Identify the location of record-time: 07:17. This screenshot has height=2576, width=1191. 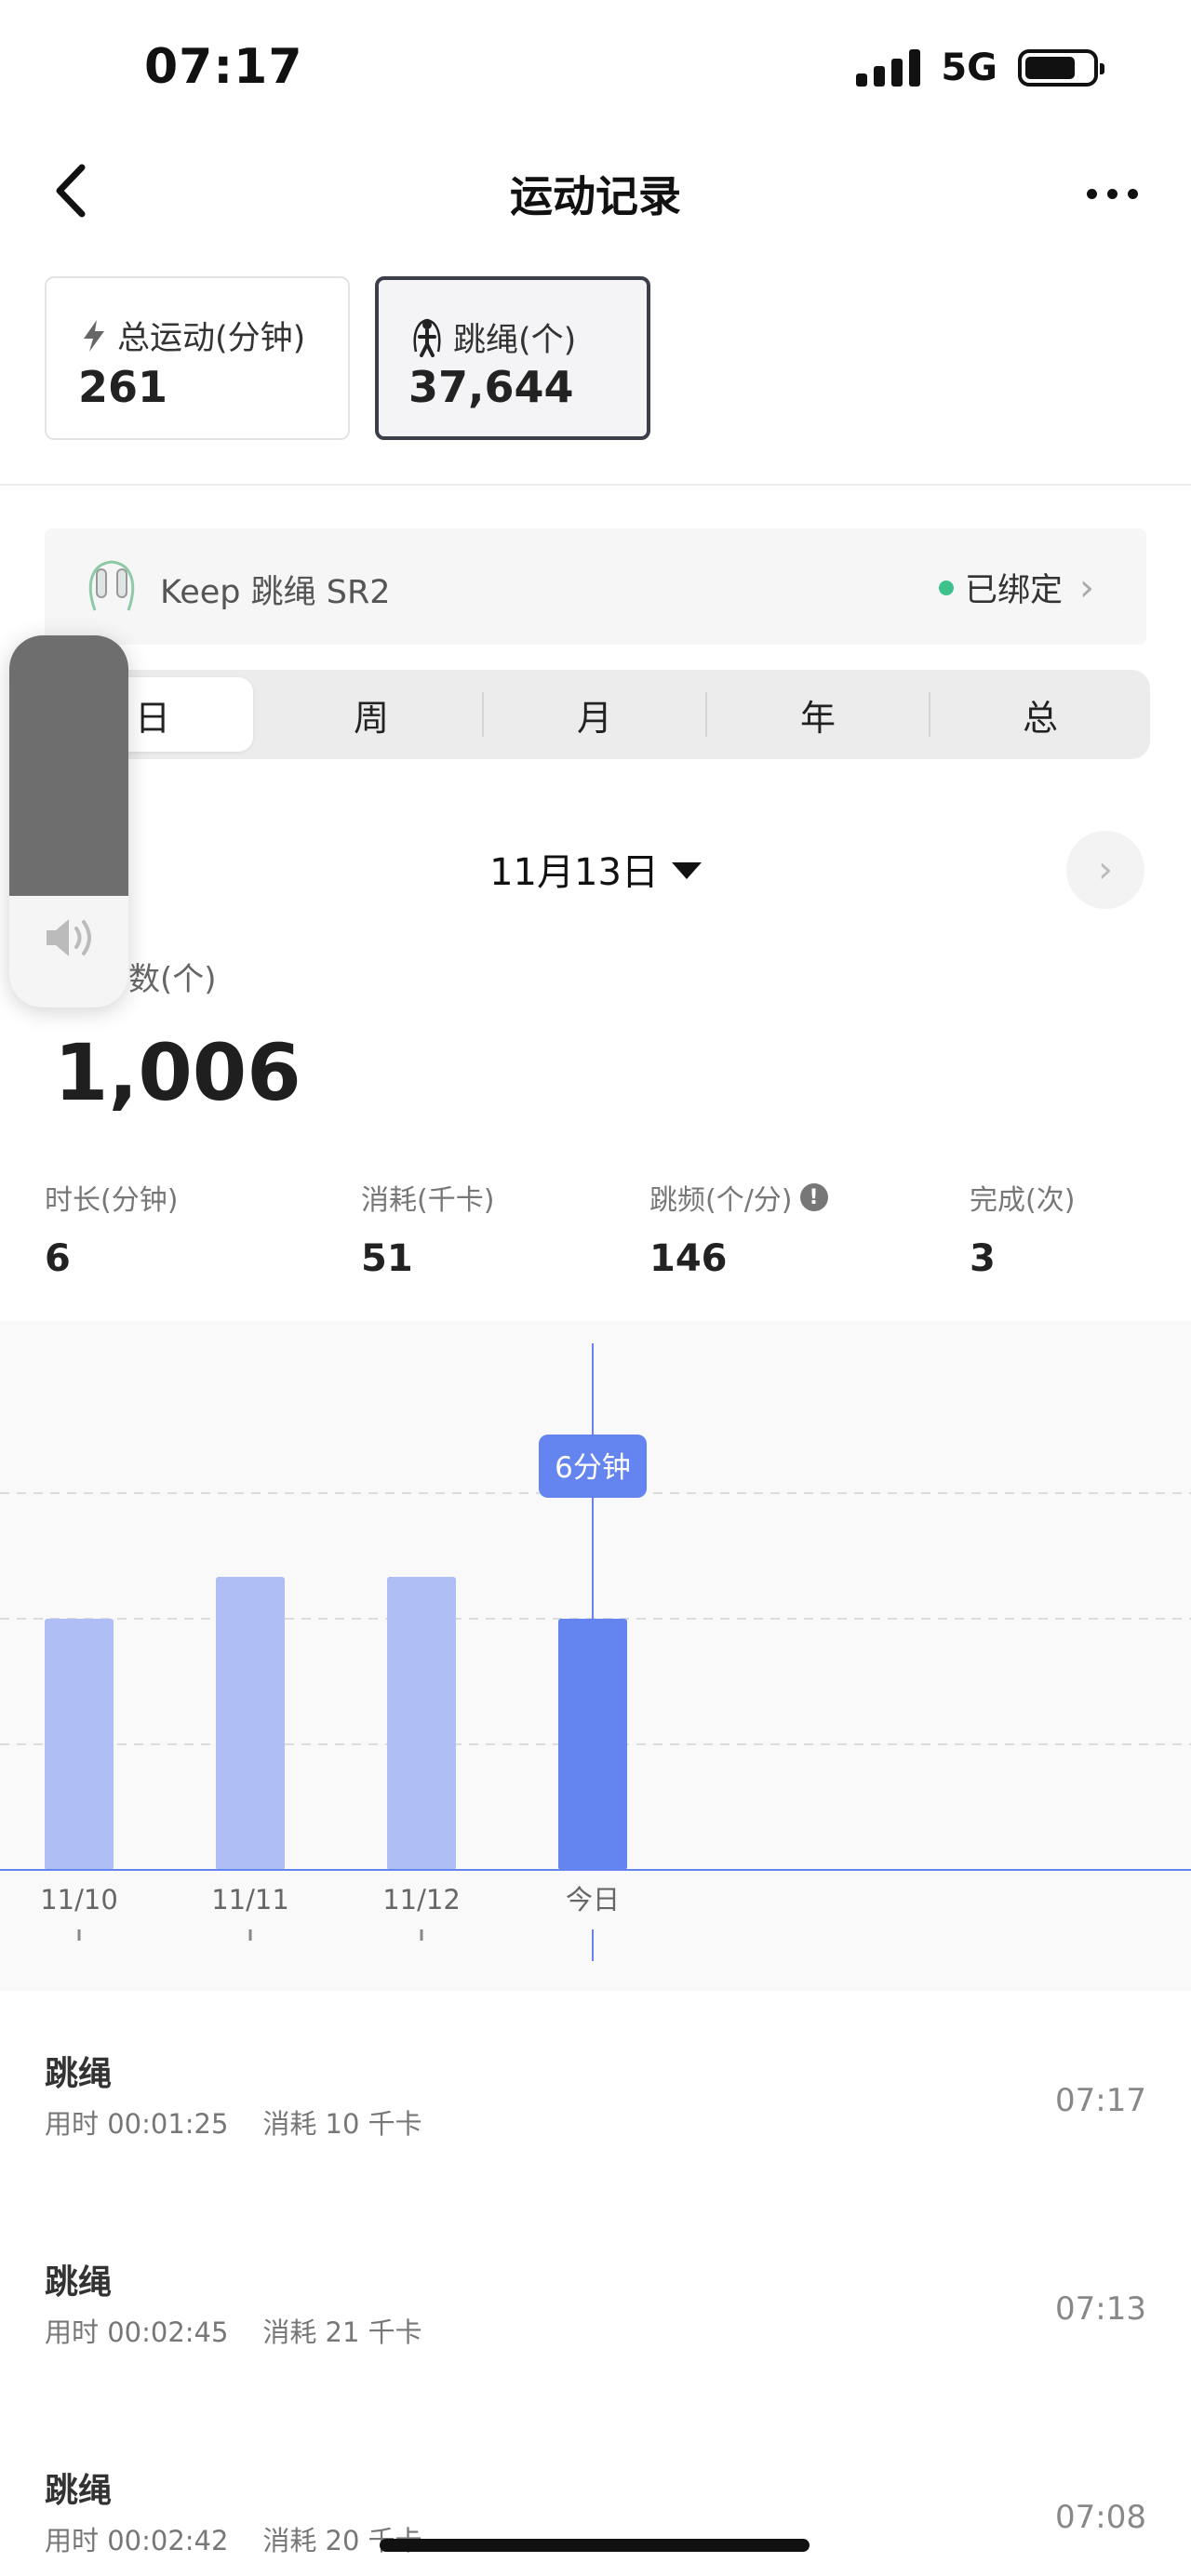
(1100, 2100).